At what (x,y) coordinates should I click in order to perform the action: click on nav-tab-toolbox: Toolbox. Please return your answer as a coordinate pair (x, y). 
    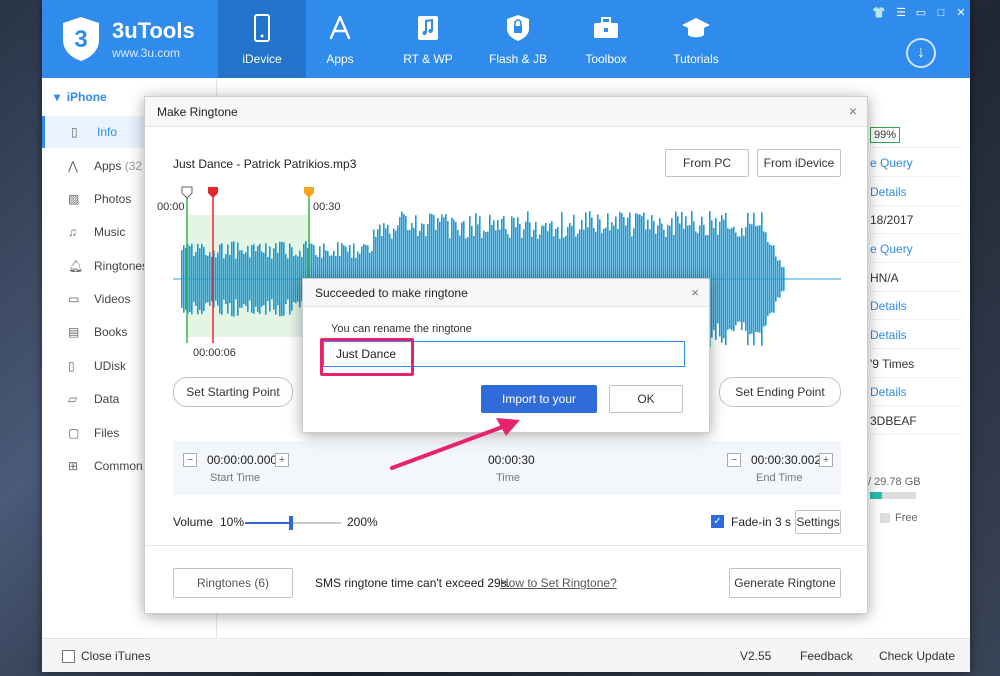
    Looking at the image, I should click on (606, 39).